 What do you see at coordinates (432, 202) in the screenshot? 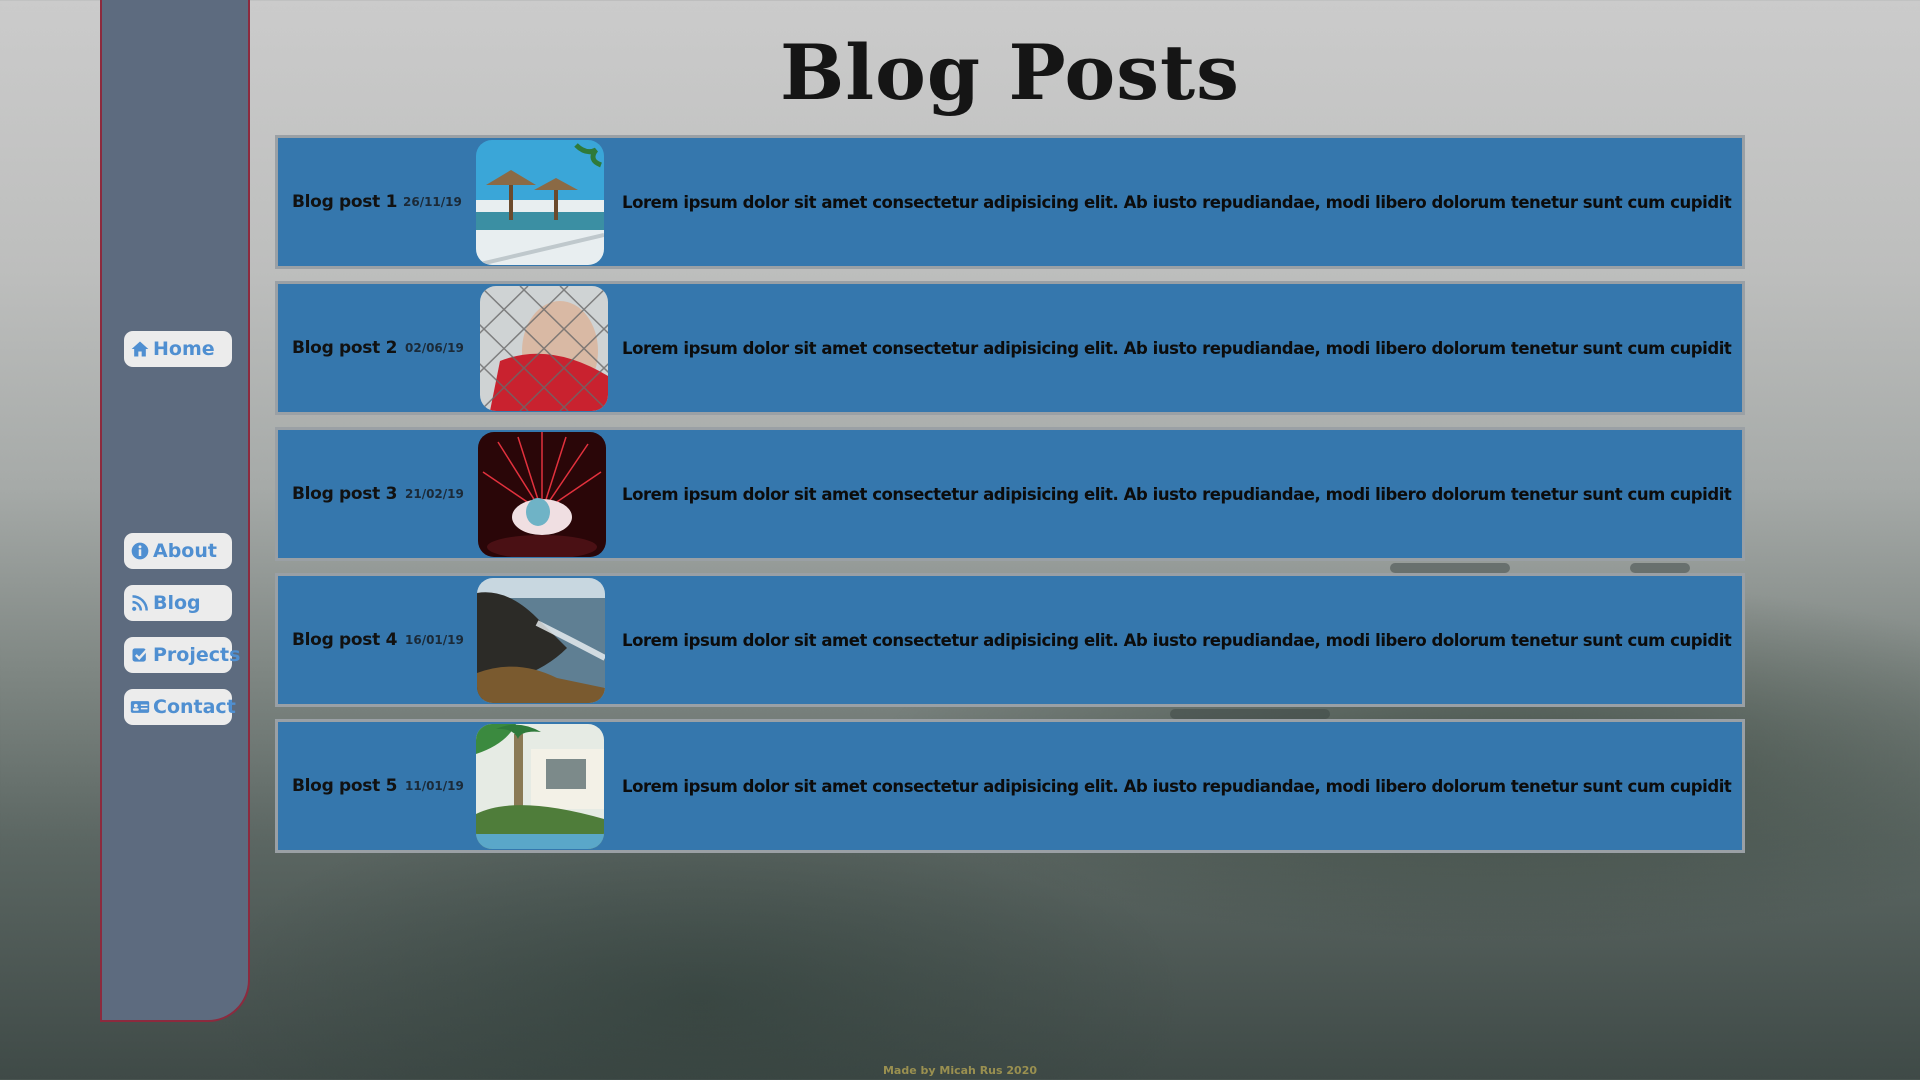
I see `post-date: 26/11/19` at bounding box center [432, 202].